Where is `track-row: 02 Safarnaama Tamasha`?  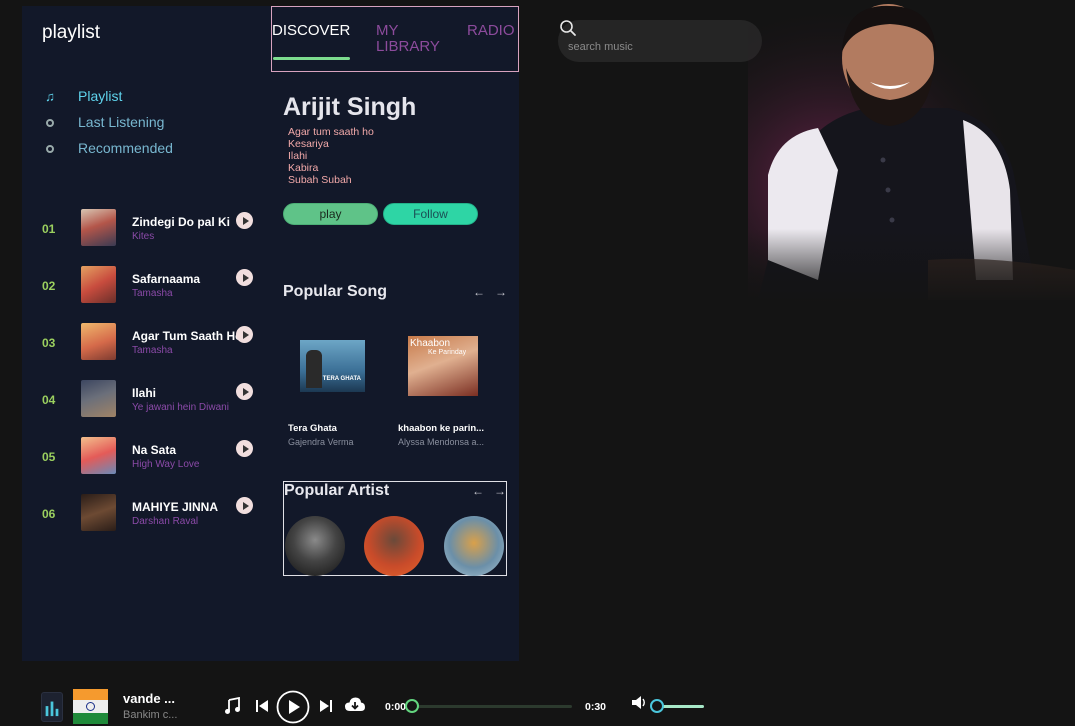 track-row: 02 Safarnaama Tamasha is located at coordinates (146, 291).